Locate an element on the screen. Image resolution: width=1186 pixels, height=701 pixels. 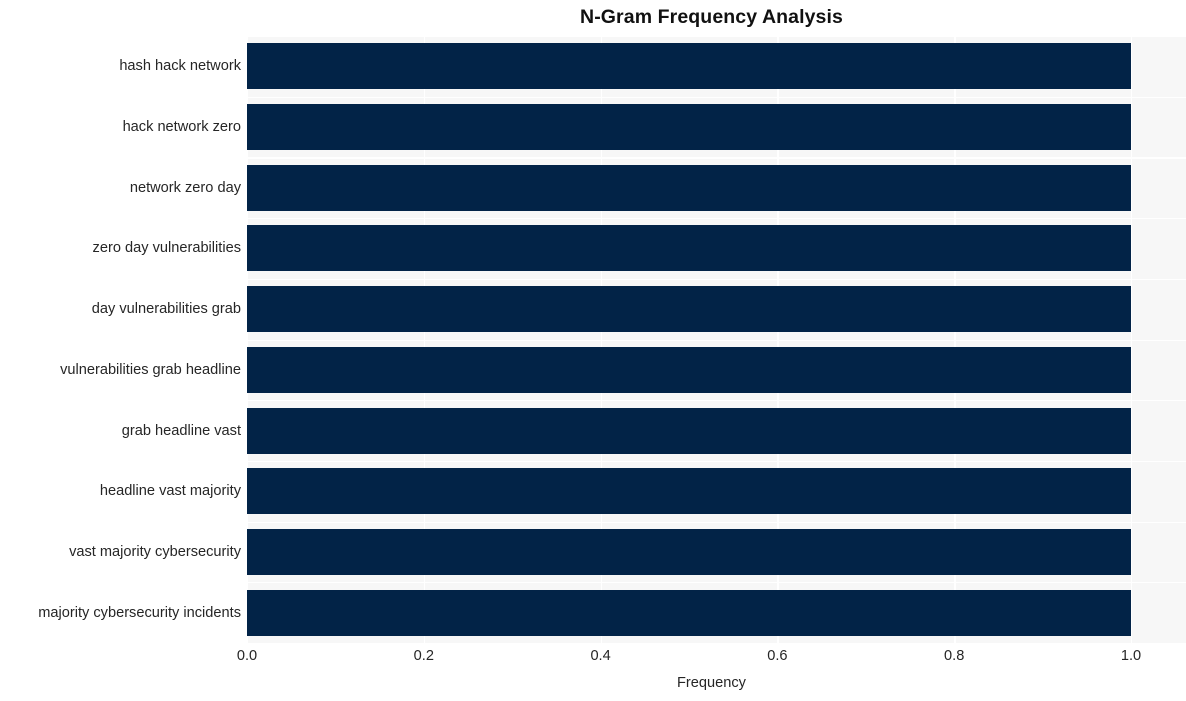
y-axis-tick-label: hash hack network is located at coordinates (180, 66).